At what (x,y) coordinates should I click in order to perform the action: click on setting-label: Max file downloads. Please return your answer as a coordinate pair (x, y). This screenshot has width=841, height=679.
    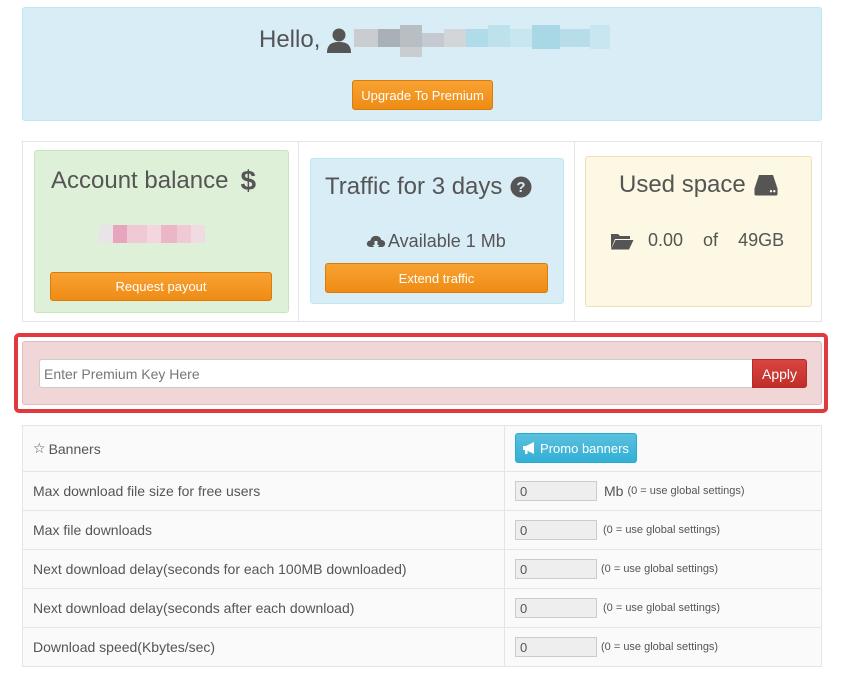
    Looking at the image, I should click on (93, 530).